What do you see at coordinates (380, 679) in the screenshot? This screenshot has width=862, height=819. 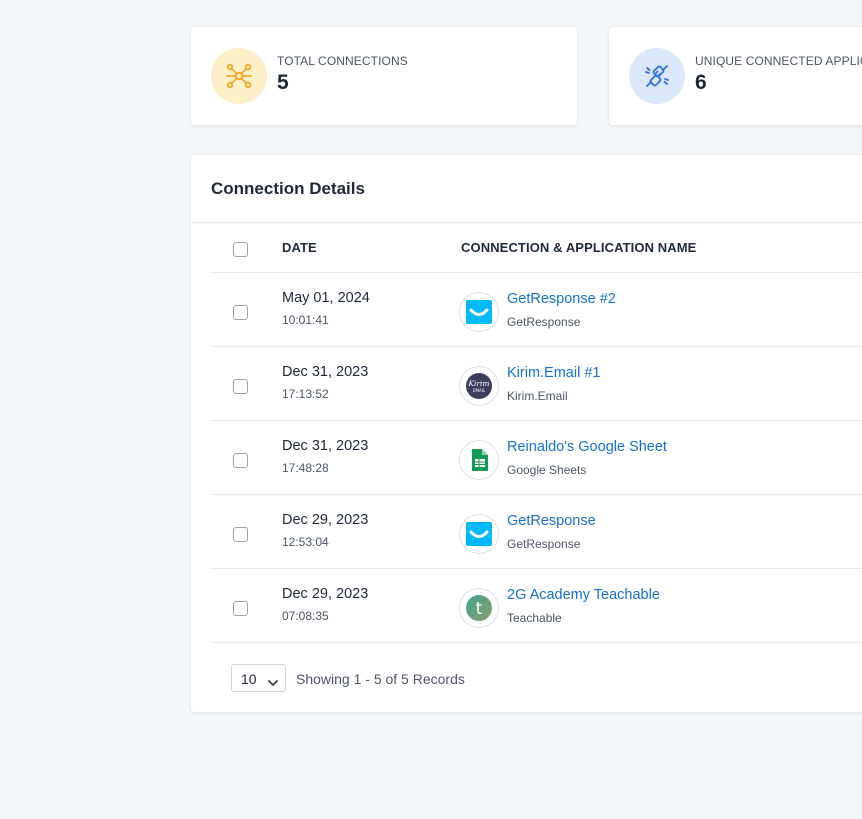 I see `pagination-summary: Showing 1 - 5 of 5 Records` at bounding box center [380, 679].